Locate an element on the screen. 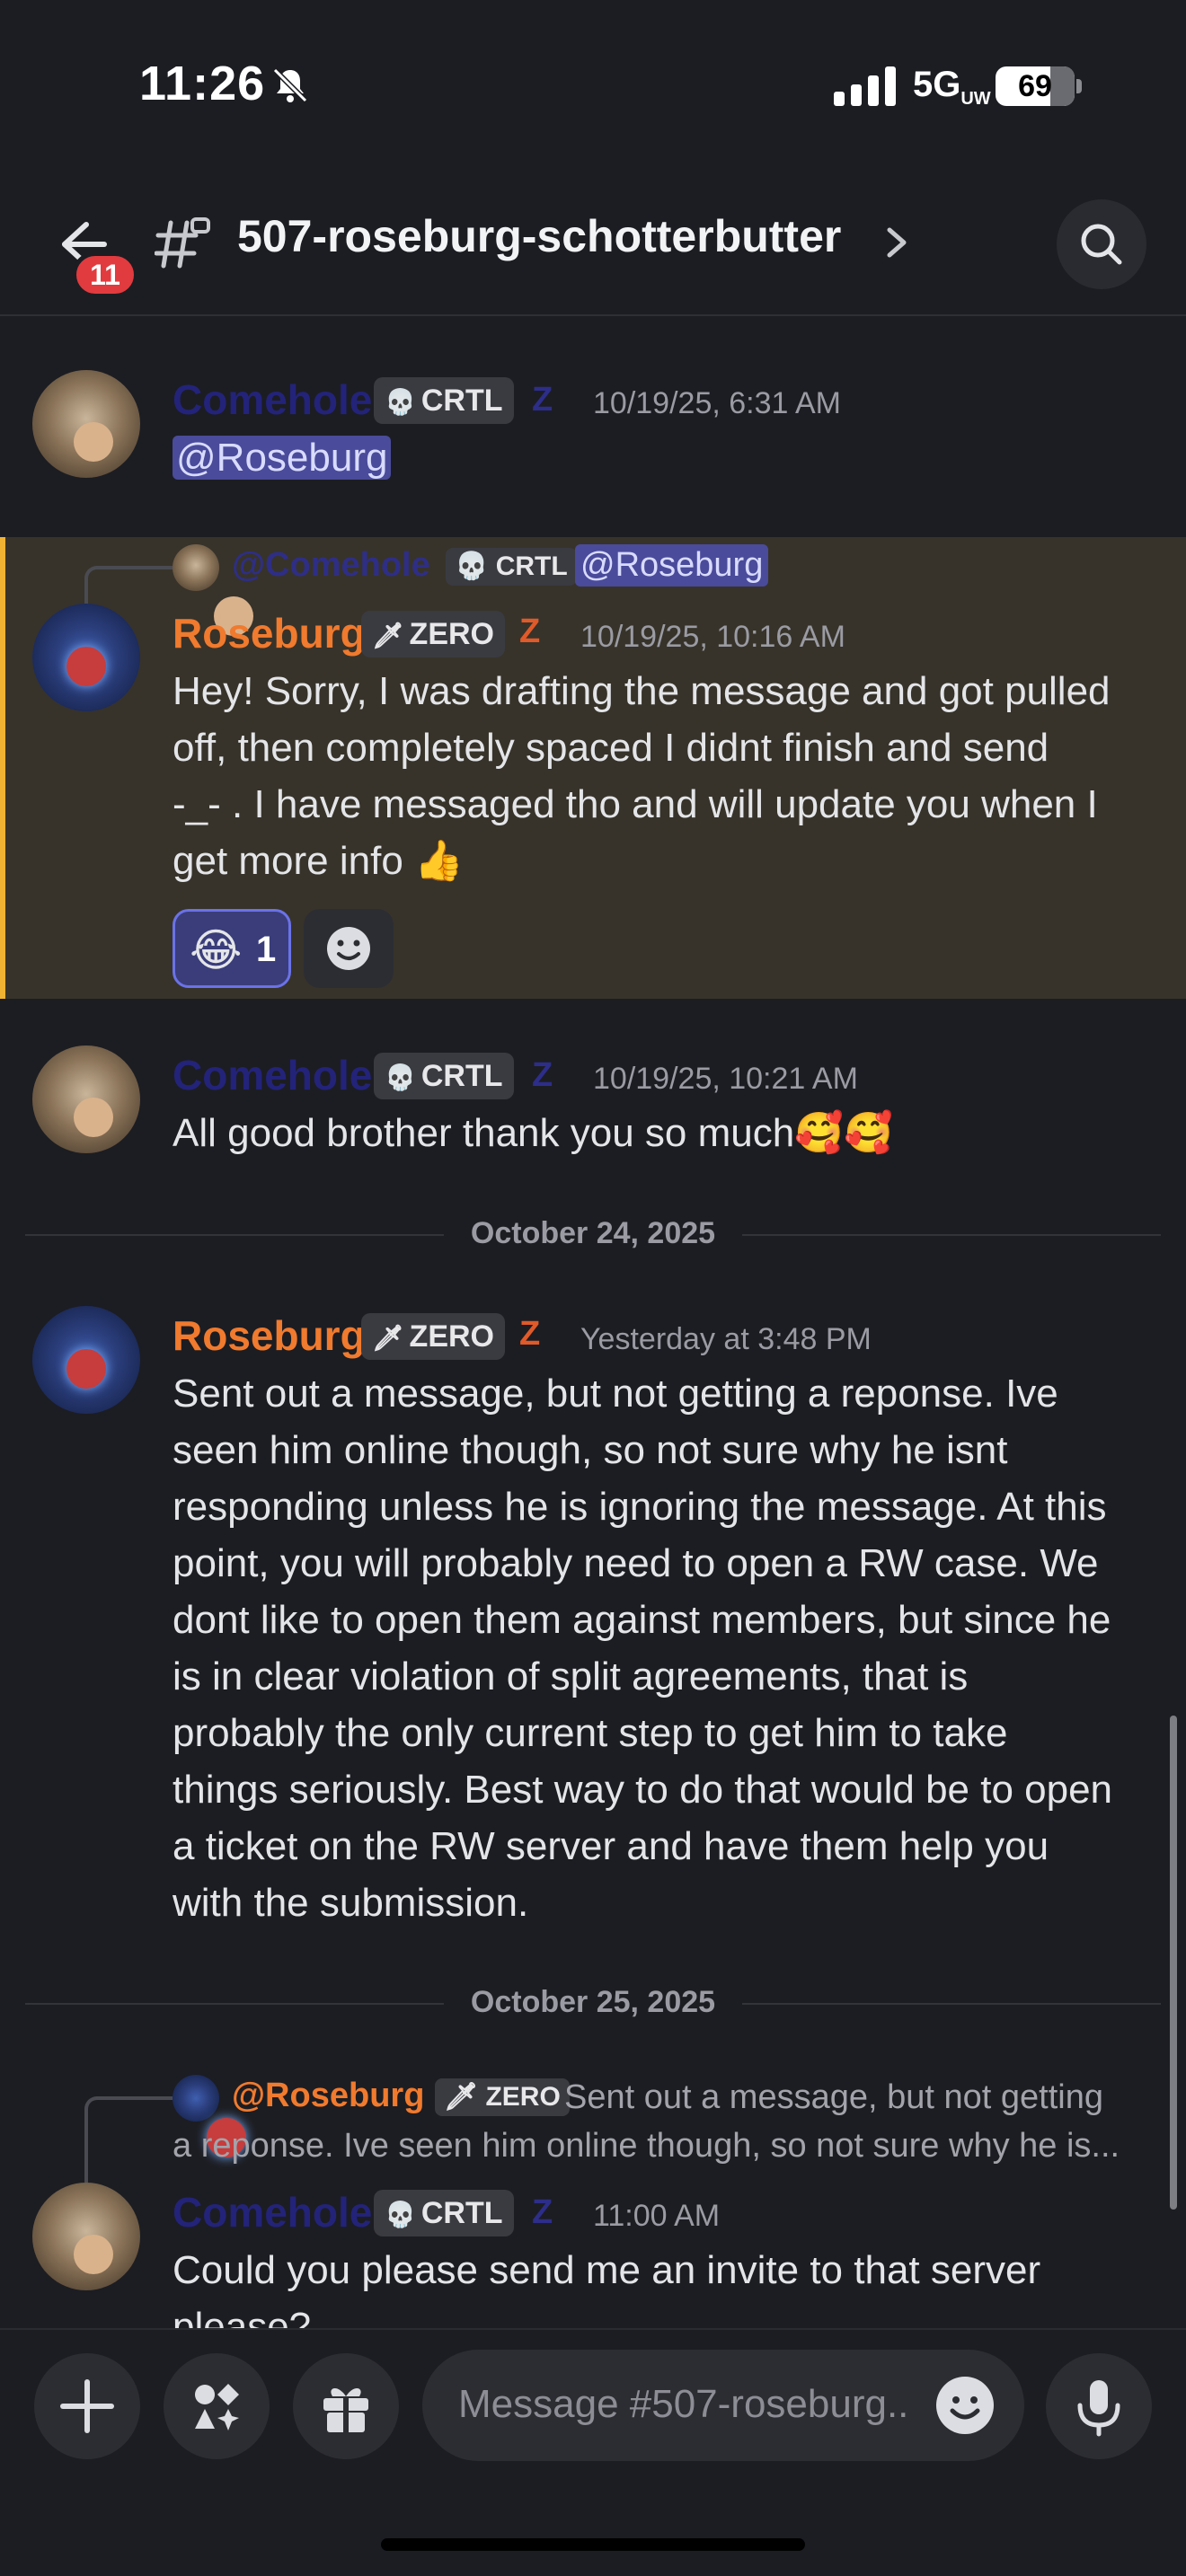 This screenshot has height=2576, width=1186. laugh-emoji: 😂 is located at coordinates (216, 950).